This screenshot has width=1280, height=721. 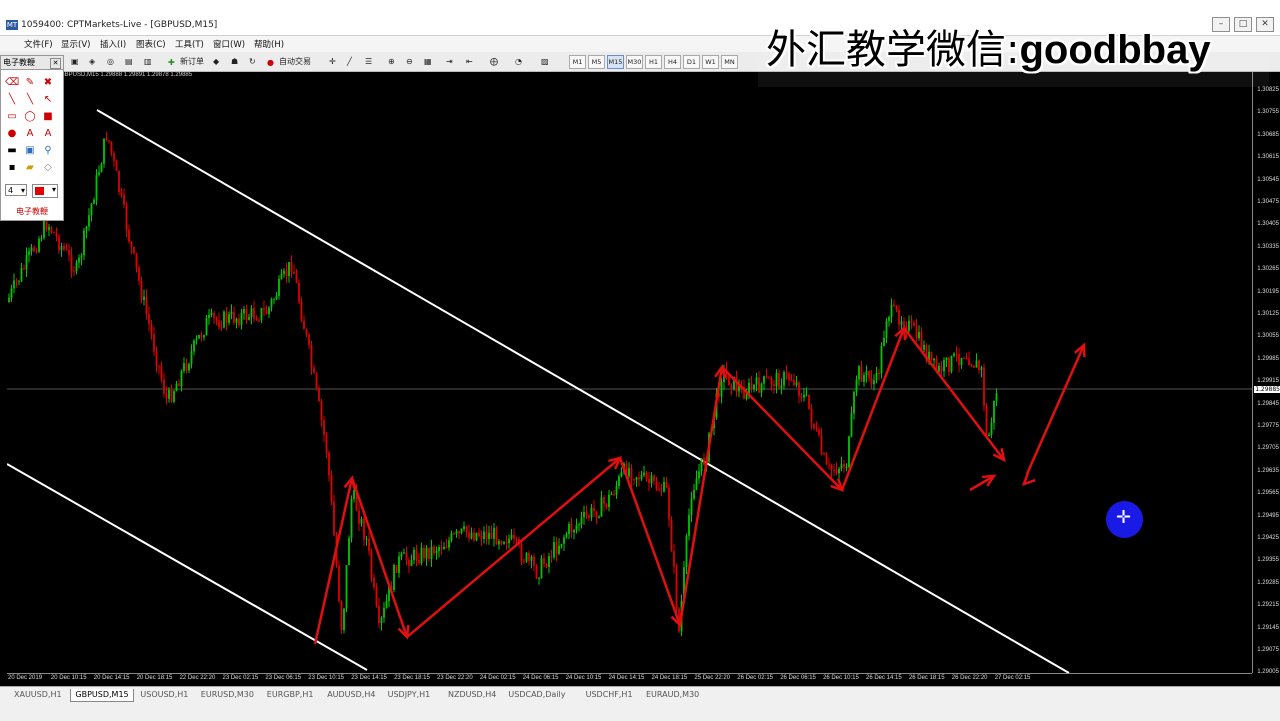 I want to click on chart-tab: EURUSD,M30, so click(x=227, y=695).